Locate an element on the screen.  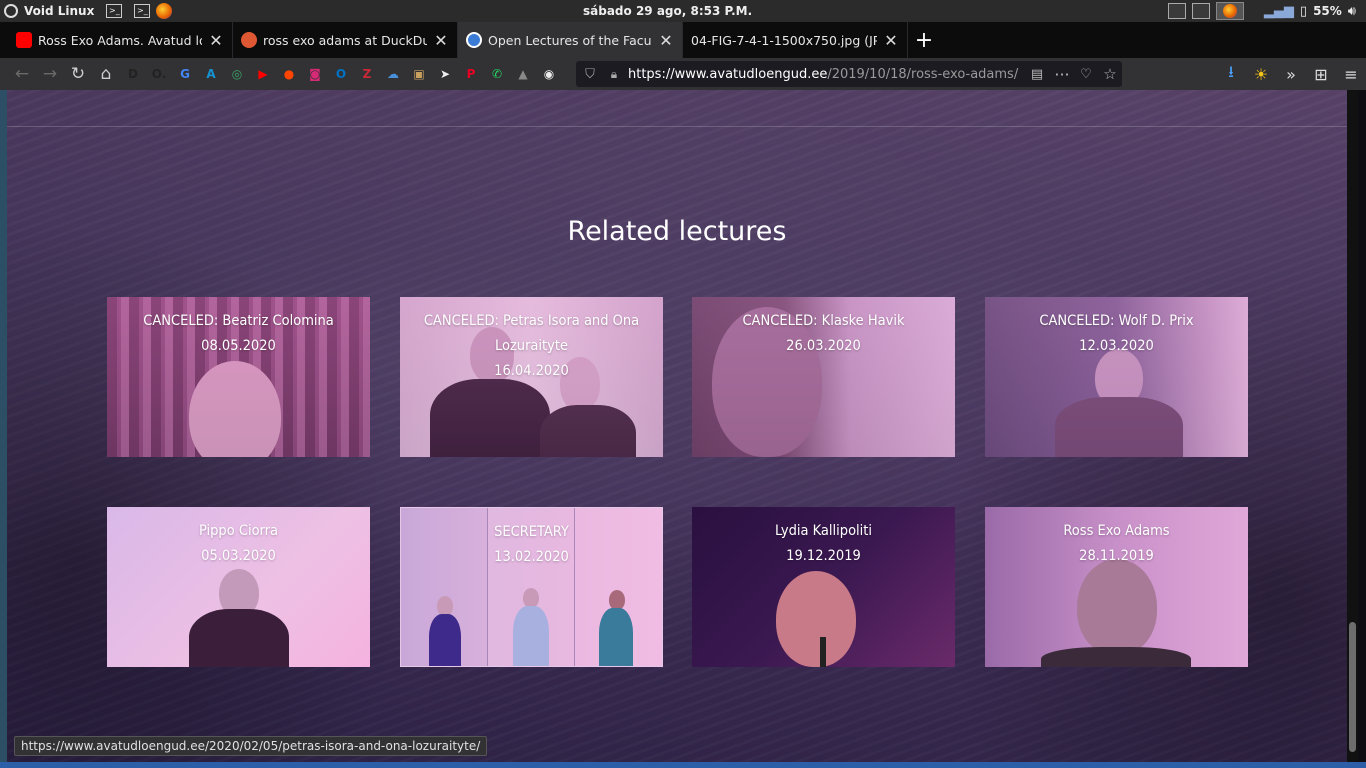
bookmark-green-circle-icon: ◎ is located at coordinates (237, 74).